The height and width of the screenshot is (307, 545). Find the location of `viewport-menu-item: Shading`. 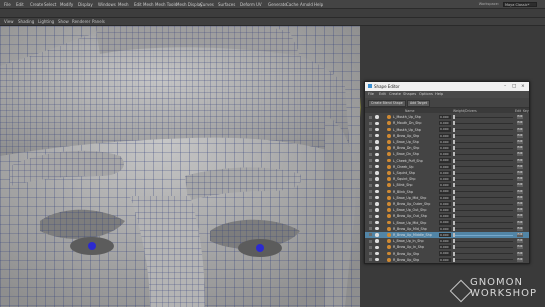

viewport-menu-item: Shading is located at coordinates (26, 21).